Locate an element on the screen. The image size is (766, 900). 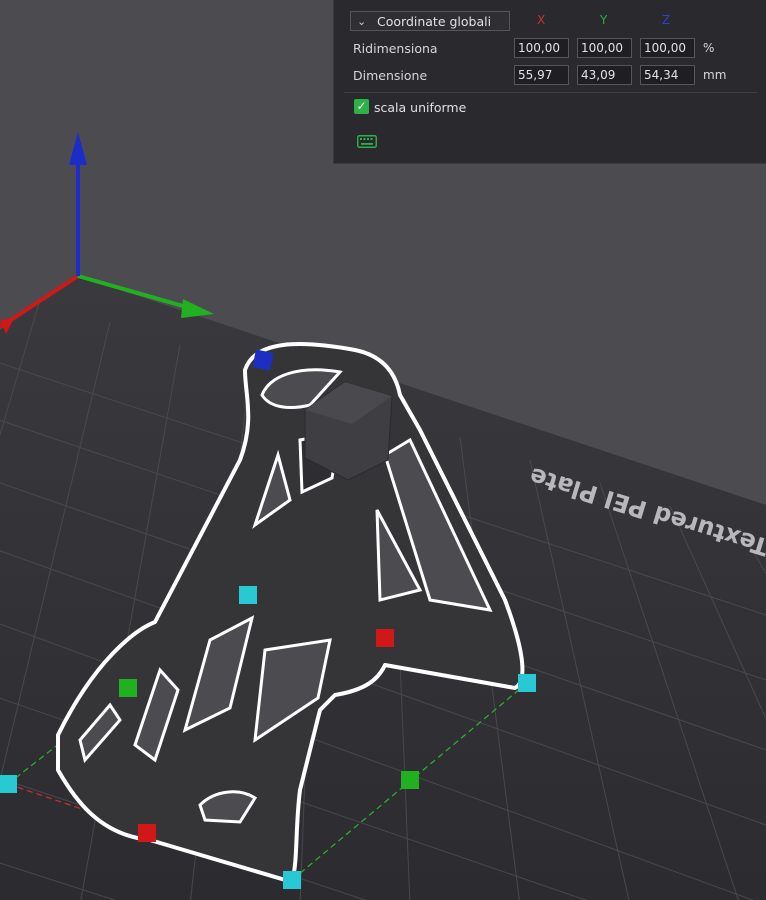
axis-header-y: Y is located at coordinates (604, 20).